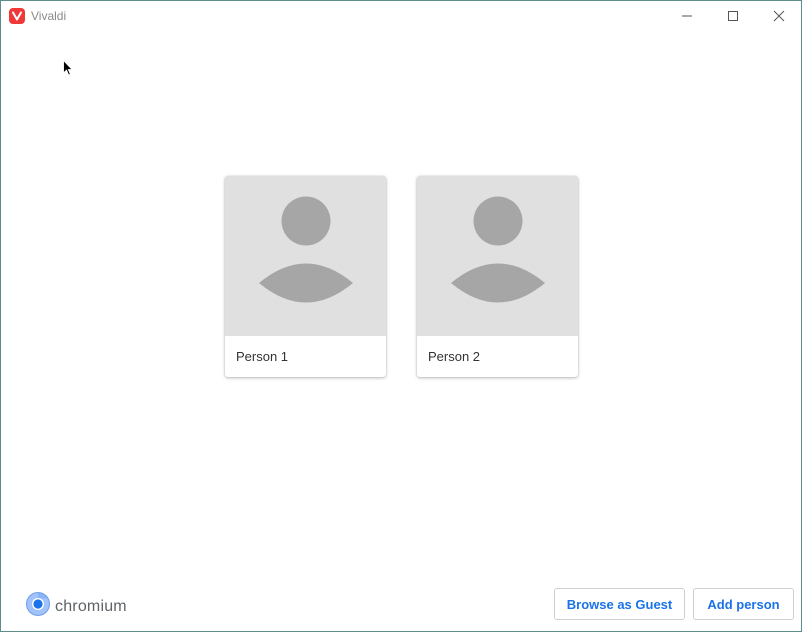  I want to click on profile-card-person-1: Person 1, so click(305, 276).